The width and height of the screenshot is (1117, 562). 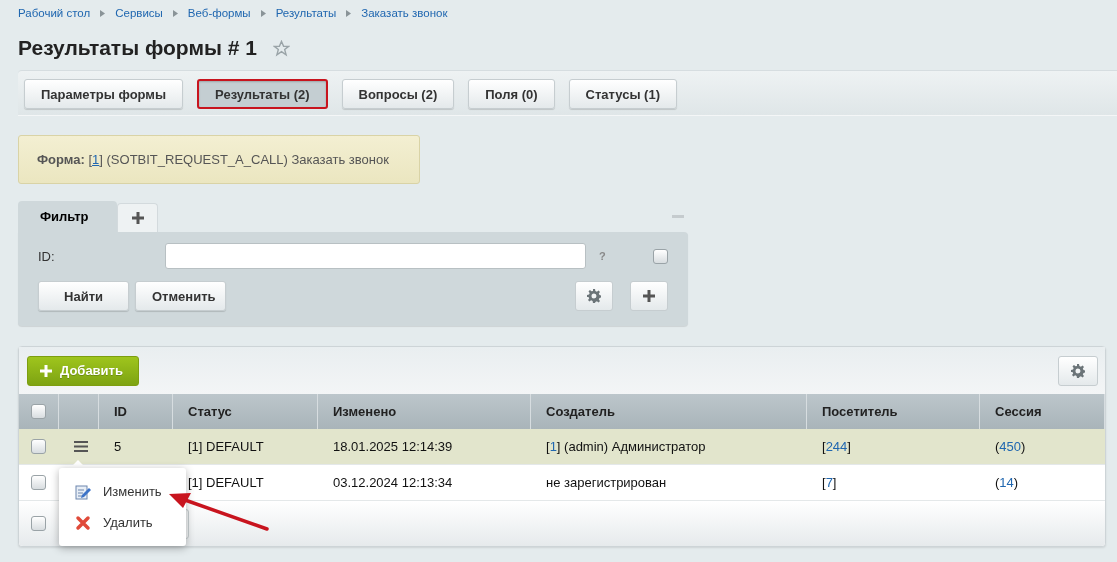 I want to click on table-cell: (14), so click(x=1007, y=482).